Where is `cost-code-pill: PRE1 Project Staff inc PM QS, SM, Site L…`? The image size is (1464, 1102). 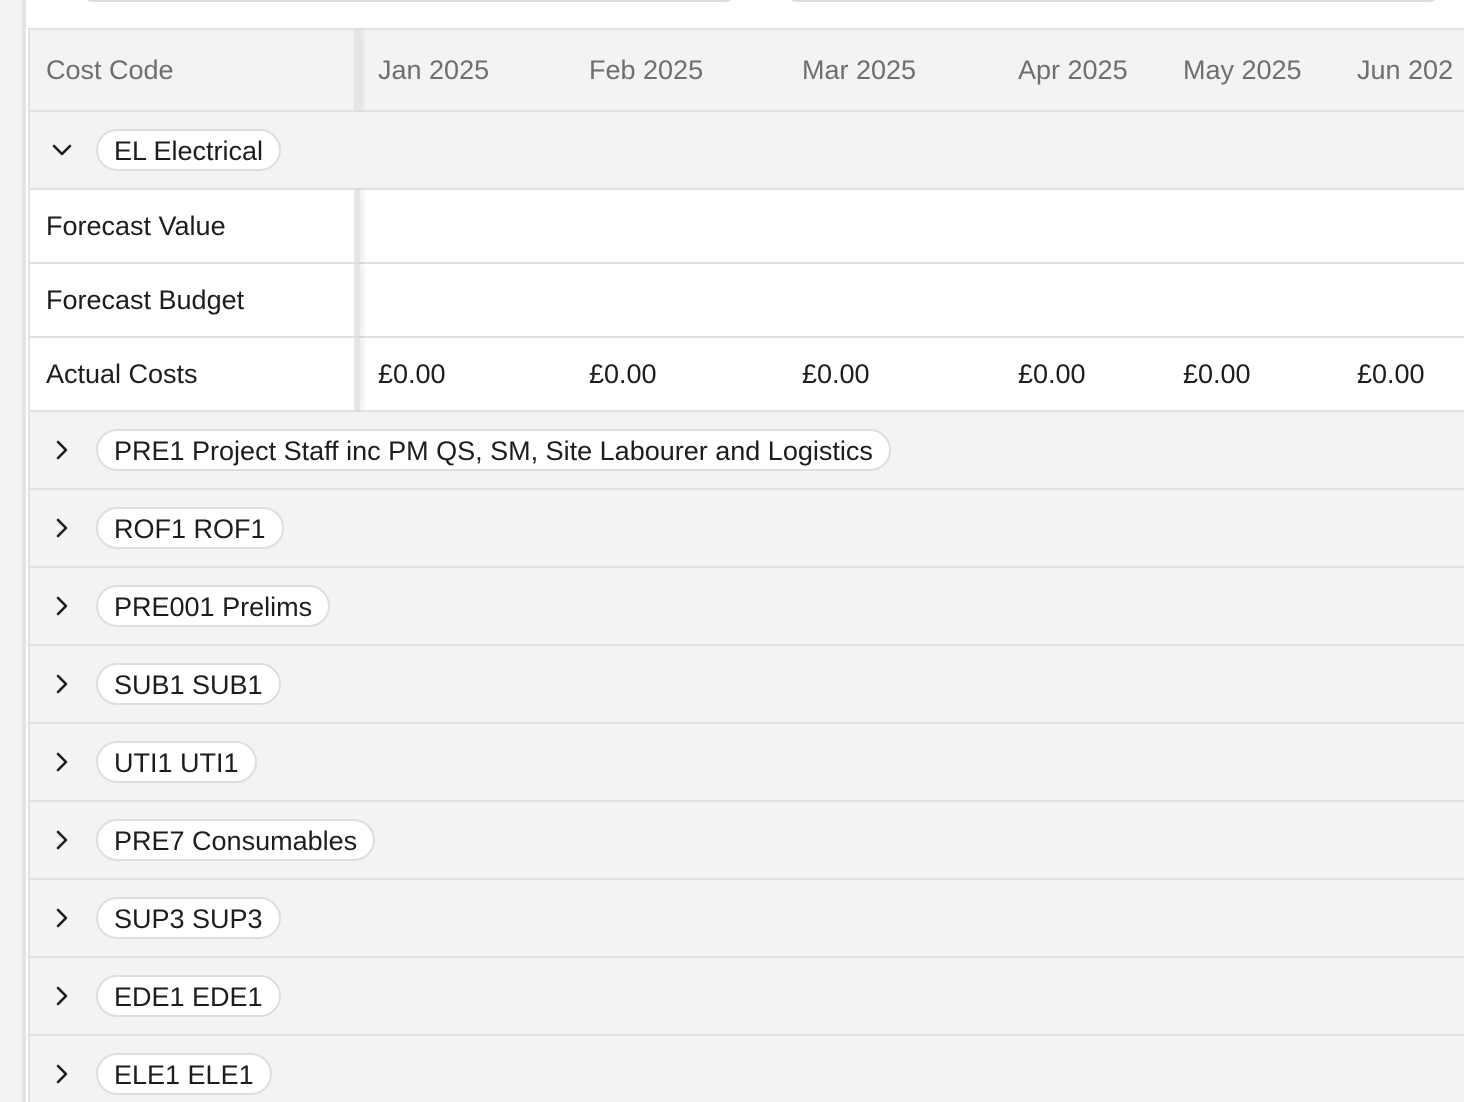
cost-code-pill: PRE1 Project Staff inc PM QS, SM, Site L… is located at coordinates (493, 450).